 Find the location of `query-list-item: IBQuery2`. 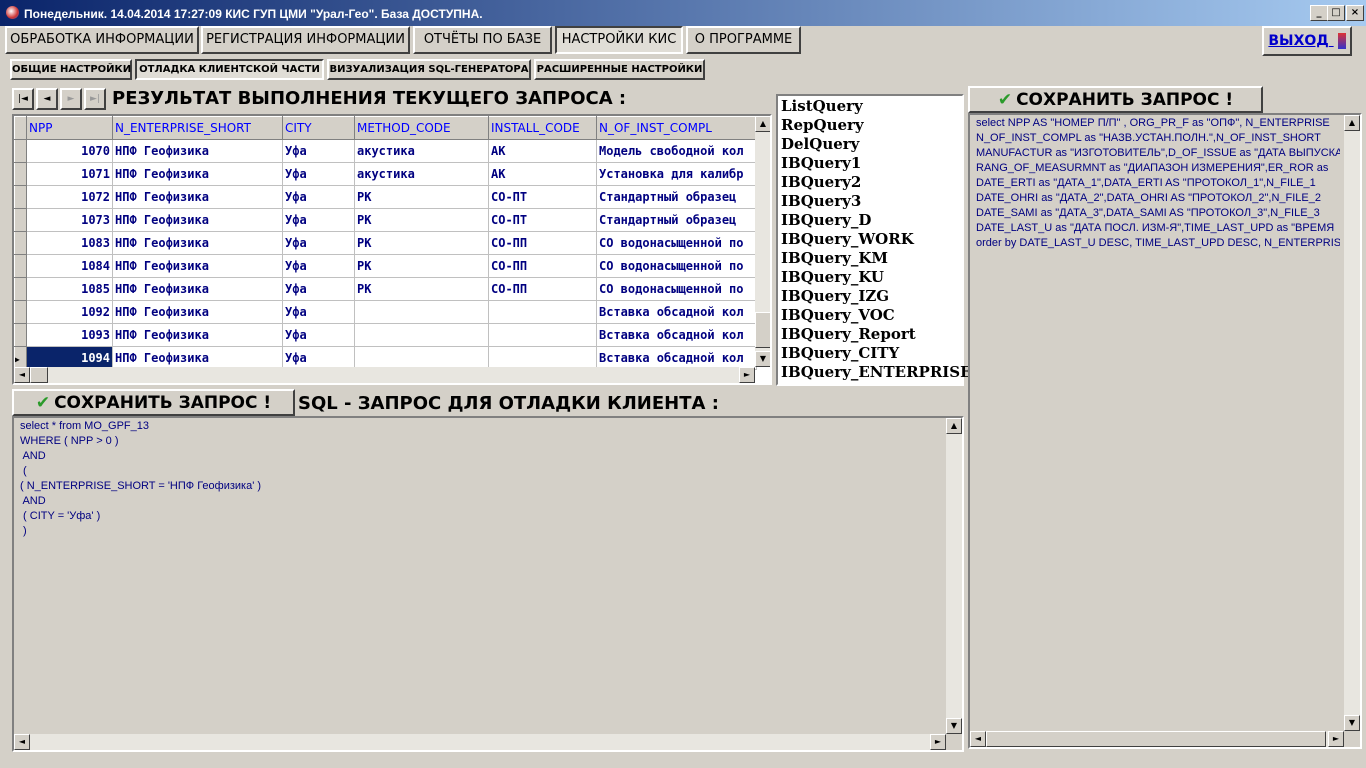

query-list-item: IBQuery2 is located at coordinates (821, 182).